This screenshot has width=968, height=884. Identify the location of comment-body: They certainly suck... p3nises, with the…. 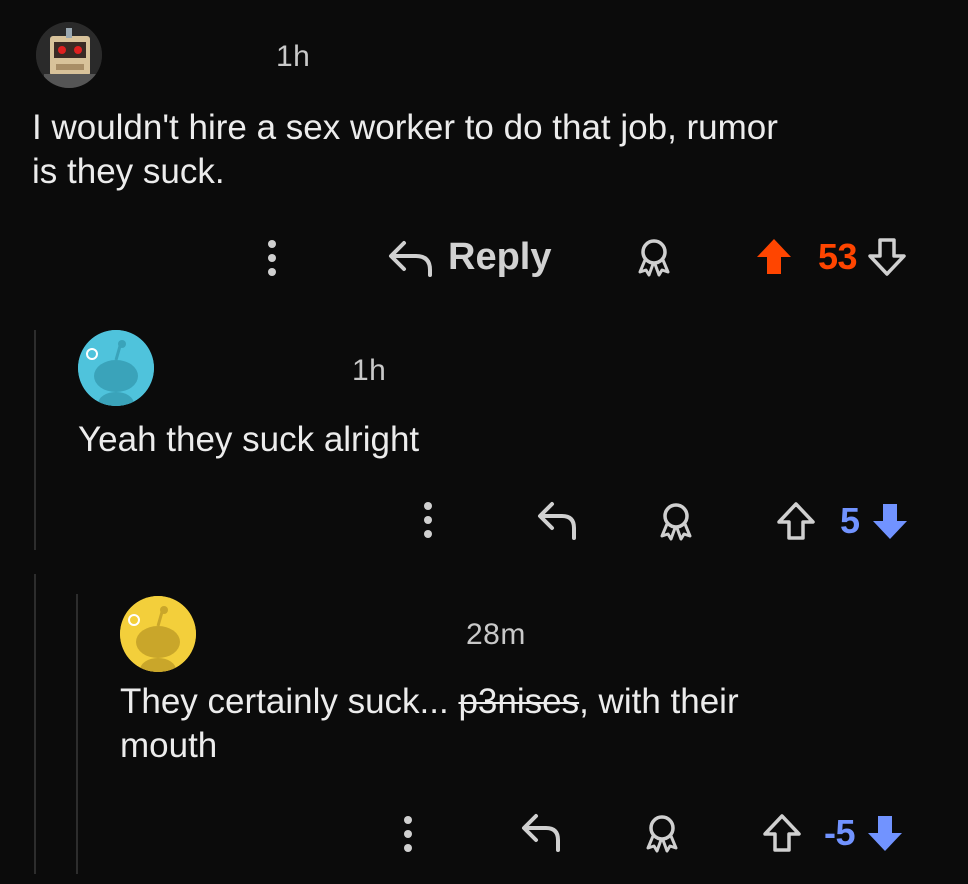
(535, 724).